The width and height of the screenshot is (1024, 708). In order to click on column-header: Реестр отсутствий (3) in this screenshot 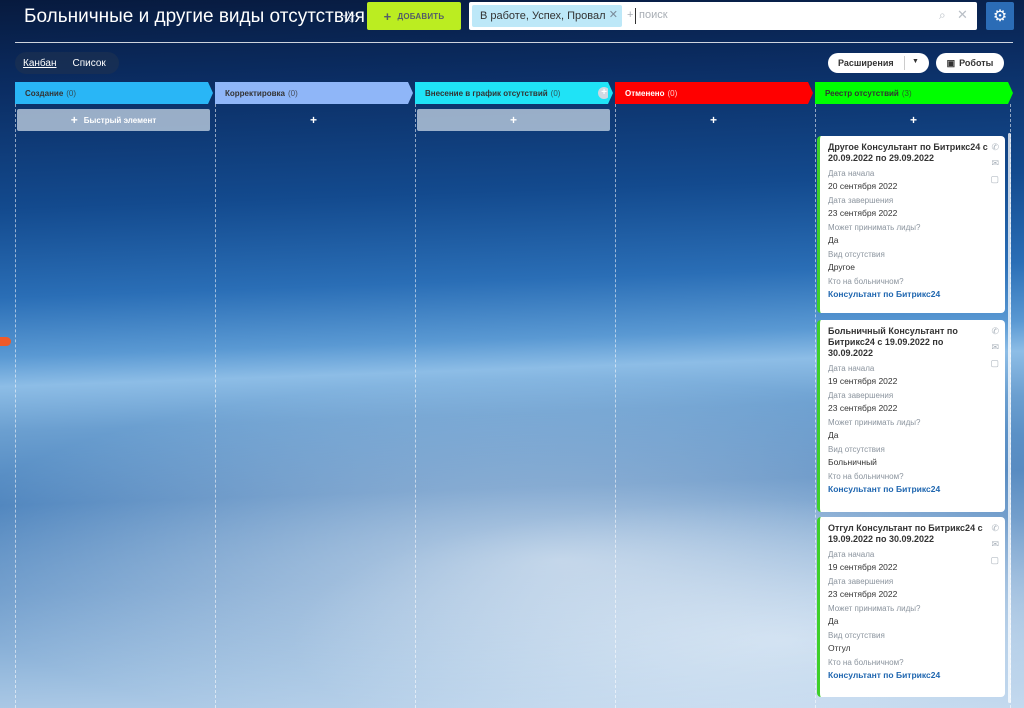, I will do `click(914, 93)`.